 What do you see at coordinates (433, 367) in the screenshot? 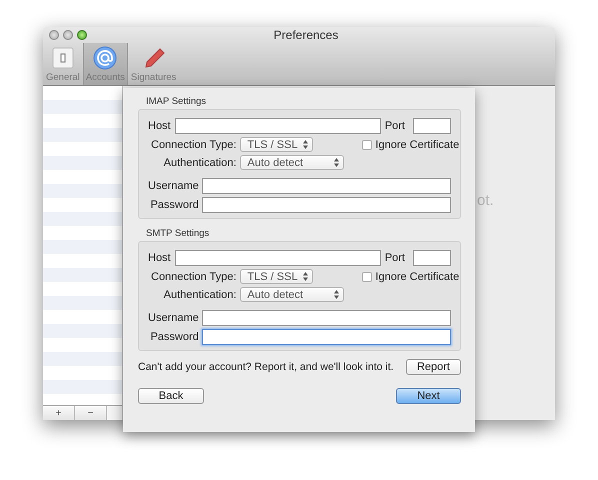
I see `report-button: Report` at bounding box center [433, 367].